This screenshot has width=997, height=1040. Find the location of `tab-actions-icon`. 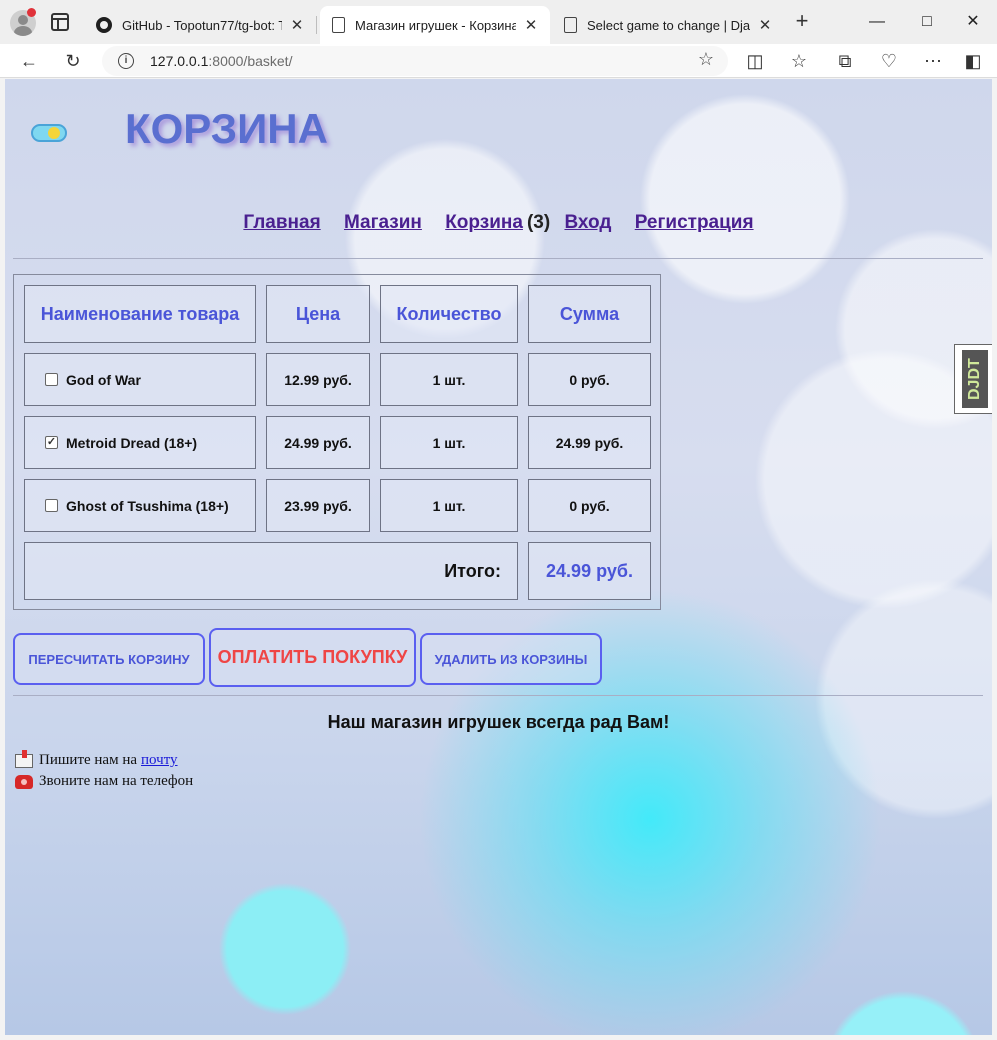

tab-actions-icon is located at coordinates (60, 22).